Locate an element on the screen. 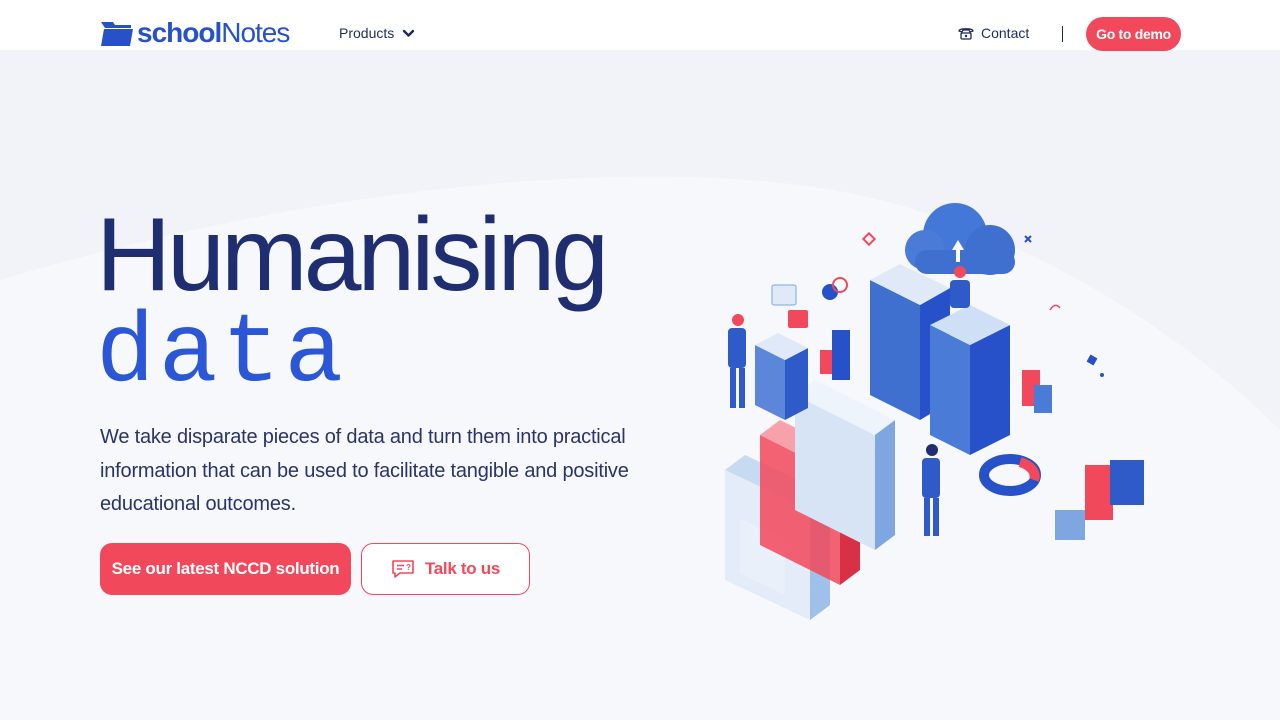 This screenshot has height=720, width=1280. nav-contact-label: Contact is located at coordinates (1005, 33).